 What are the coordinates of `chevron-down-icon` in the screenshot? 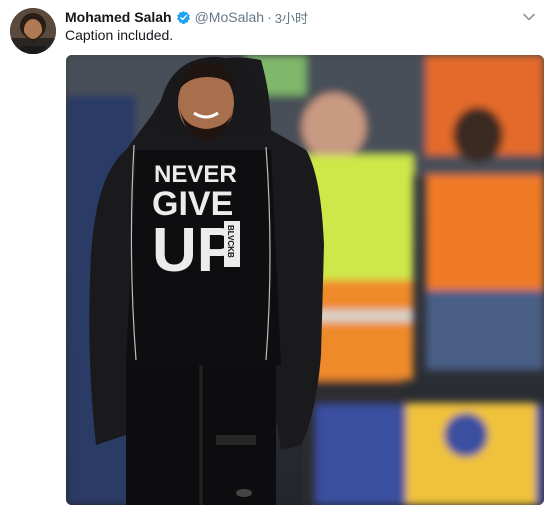 It's located at (529, 17).